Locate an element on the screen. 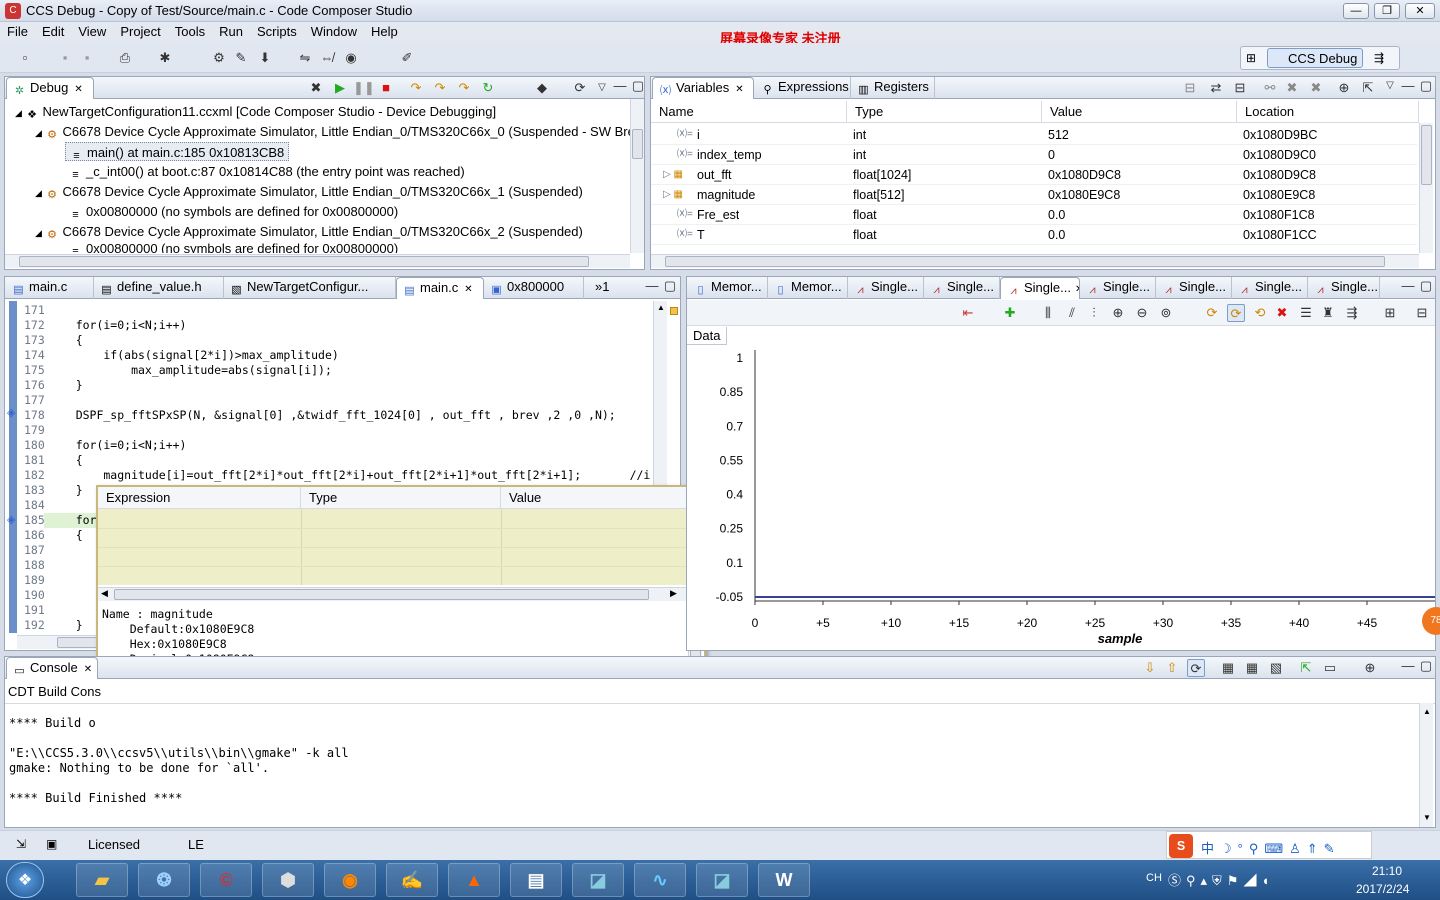 The image size is (1440, 900). code-line: 177 is located at coordinates (327, 400).